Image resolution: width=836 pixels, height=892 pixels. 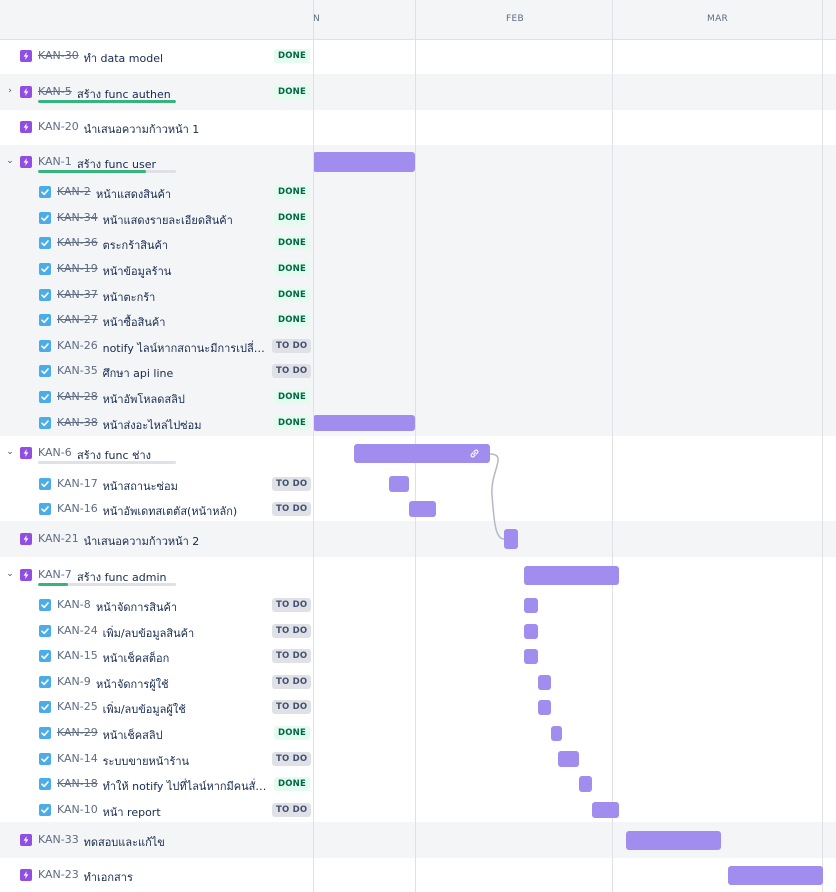 What do you see at coordinates (55, 91) in the screenshot?
I see `issue-key: KAN-5` at bounding box center [55, 91].